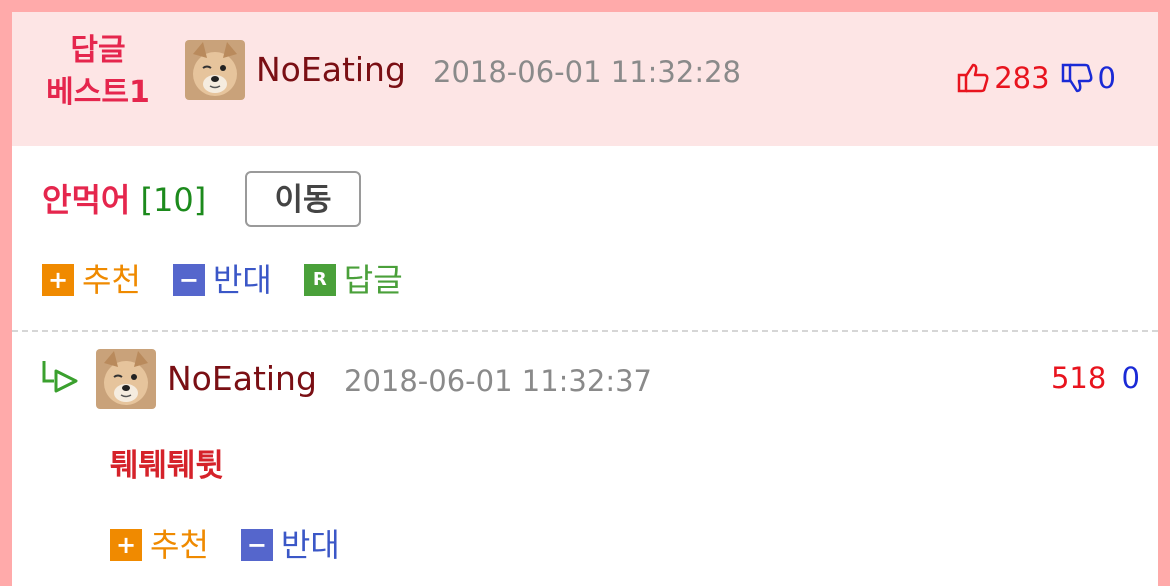 The height and width of the screenshot is (586, 1170). I want to click on reply-oppose-button: − 반대, so click(290, 545).